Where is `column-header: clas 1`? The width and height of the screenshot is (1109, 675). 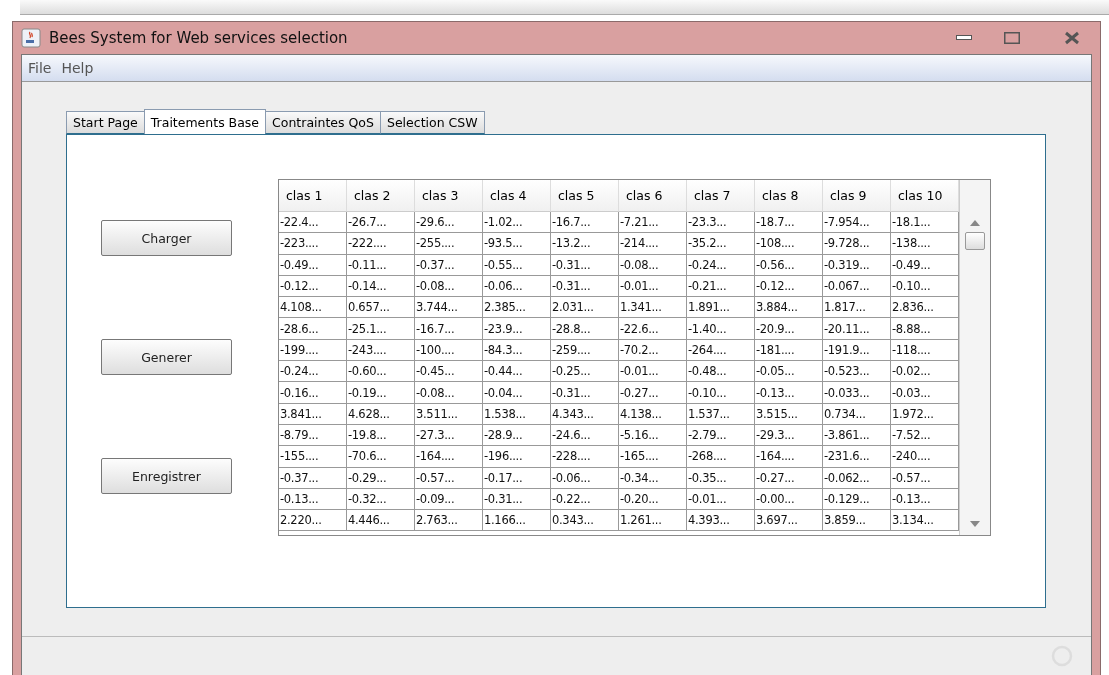
column-header: clas 1 is located at coordinates (313, 196).